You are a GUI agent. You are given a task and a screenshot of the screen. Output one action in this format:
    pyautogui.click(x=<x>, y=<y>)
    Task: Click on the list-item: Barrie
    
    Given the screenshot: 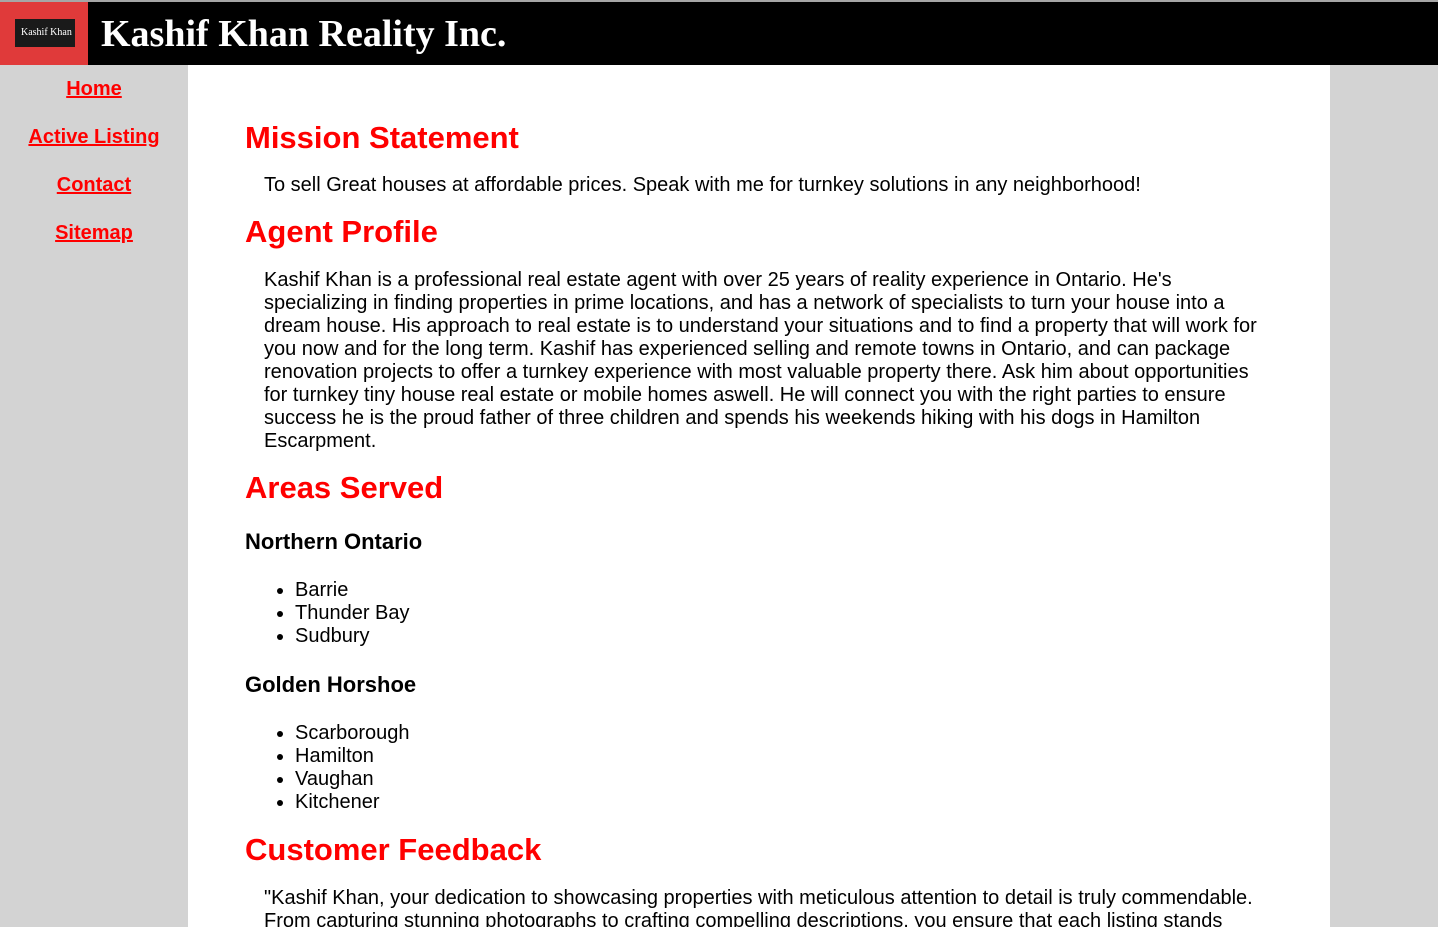 What is the action you would take?
    pyautogui.click(x=352, y=590)
    